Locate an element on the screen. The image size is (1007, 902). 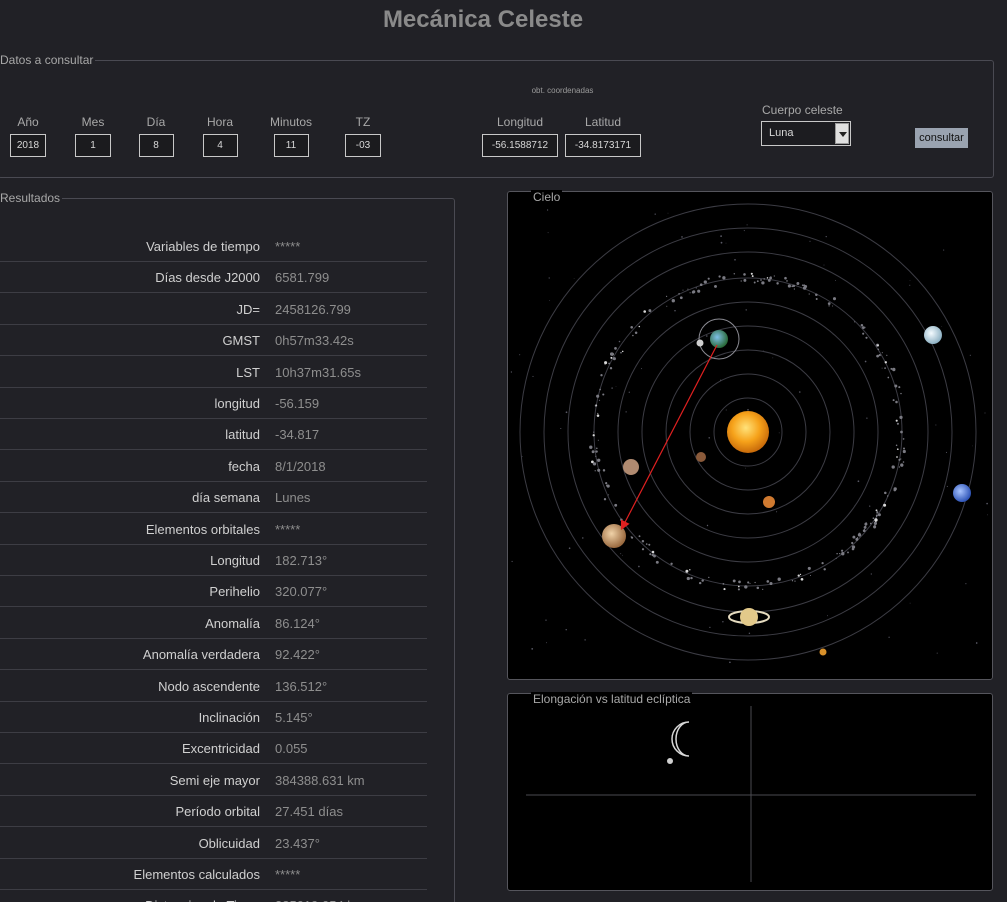
consultar-button: consultar is located at coordinates (941, 138).